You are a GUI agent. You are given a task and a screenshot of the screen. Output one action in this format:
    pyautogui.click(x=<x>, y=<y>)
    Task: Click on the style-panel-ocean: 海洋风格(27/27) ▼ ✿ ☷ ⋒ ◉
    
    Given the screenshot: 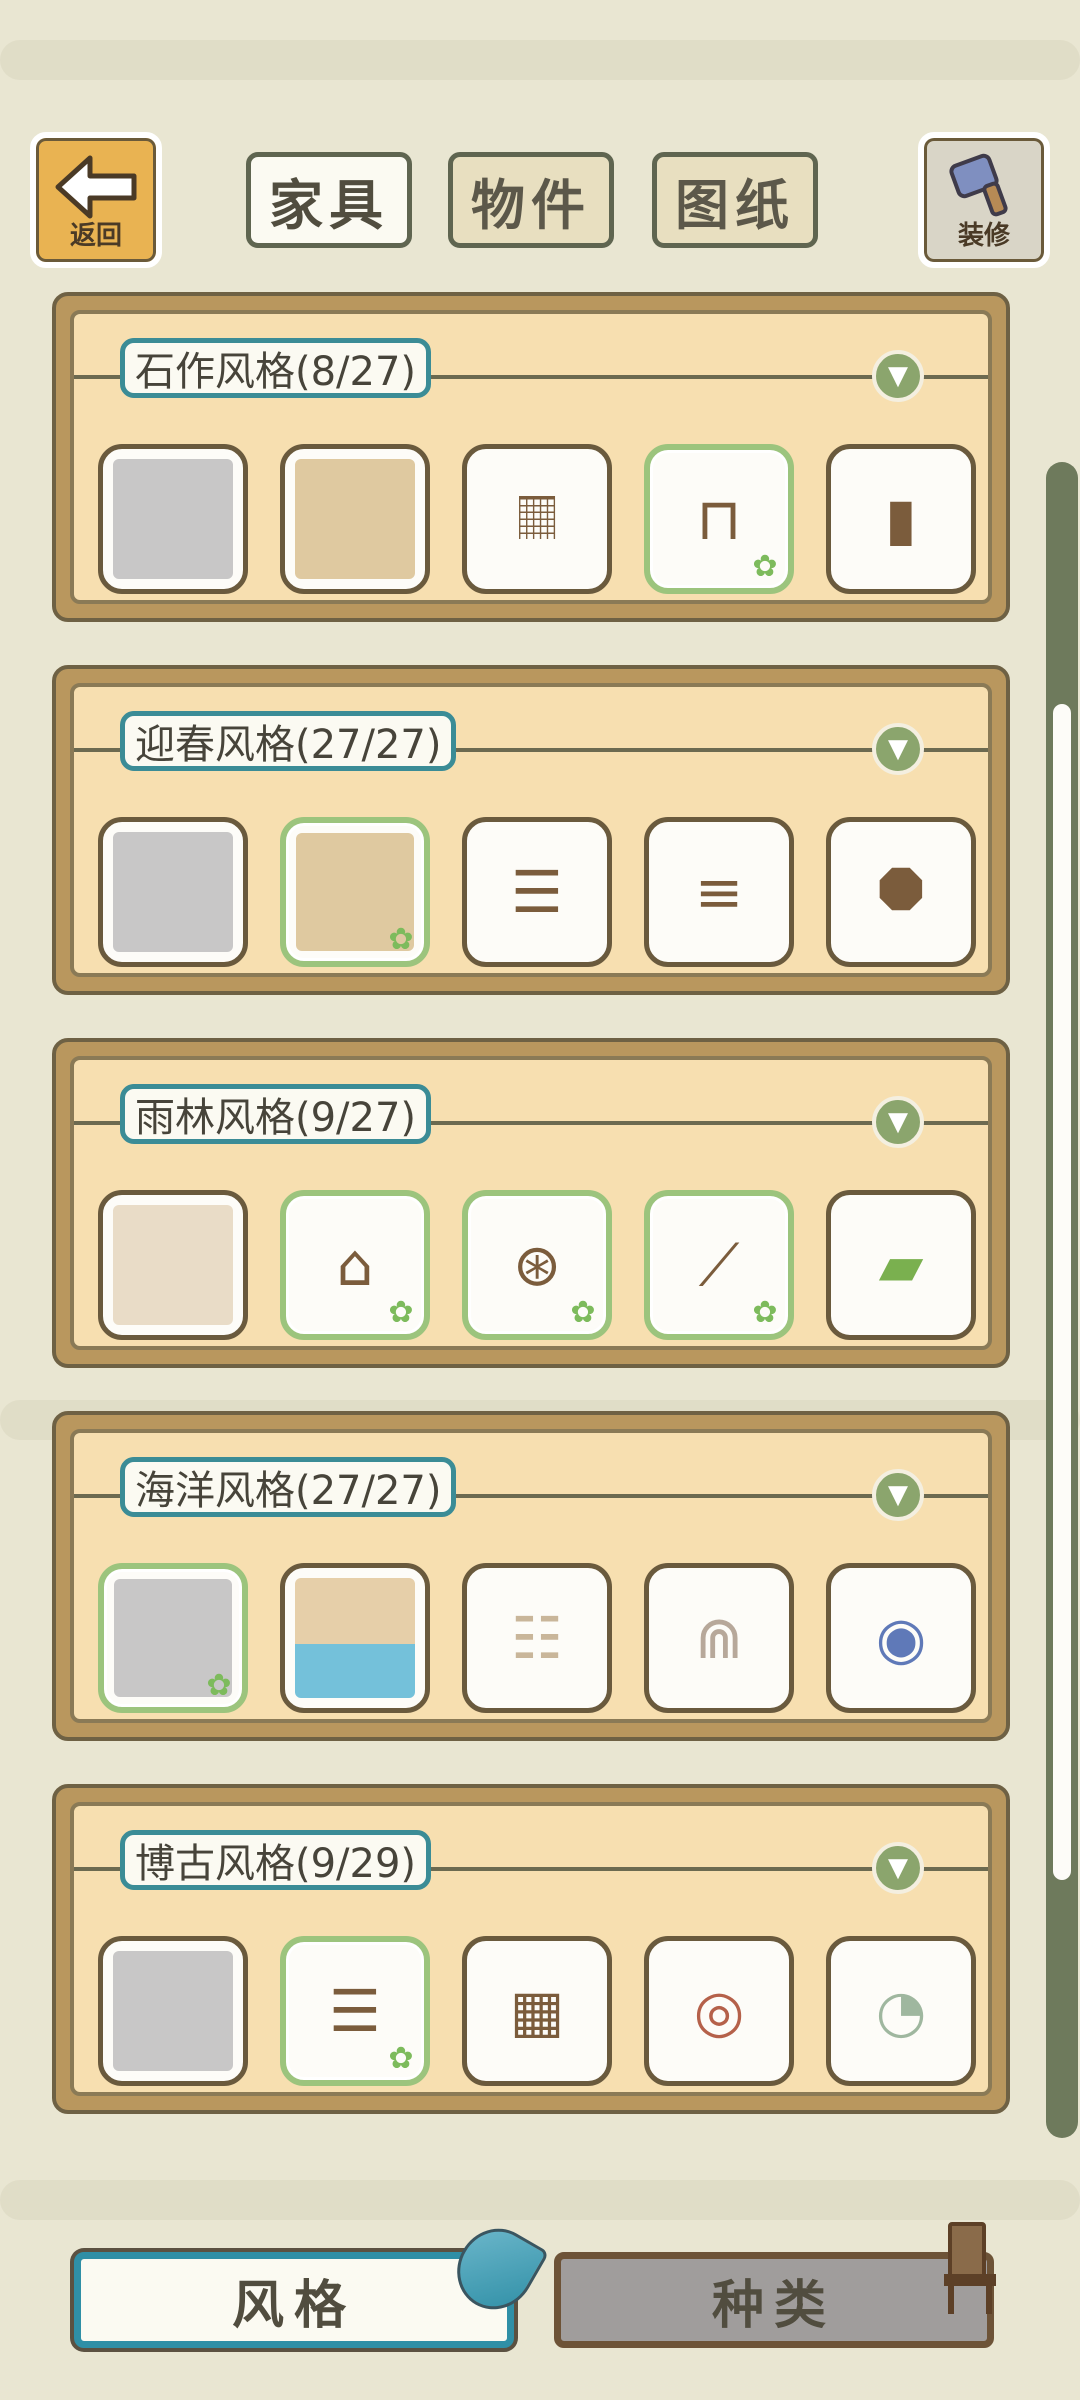 What is the action you would take?
    pyautogui.click(x=531, y=1576)
    